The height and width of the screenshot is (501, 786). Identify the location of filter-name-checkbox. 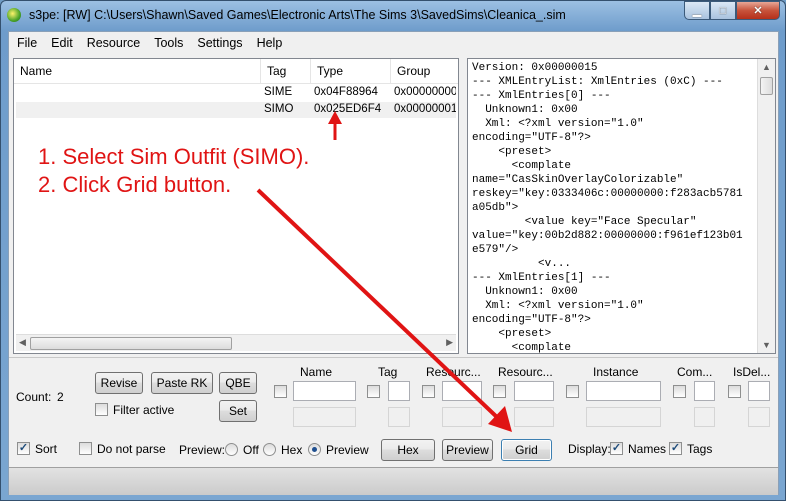
(280, 391).